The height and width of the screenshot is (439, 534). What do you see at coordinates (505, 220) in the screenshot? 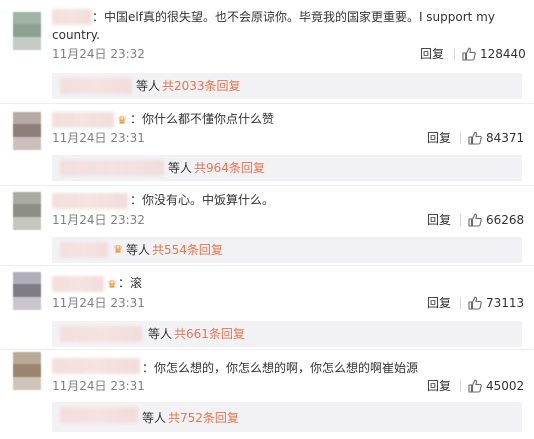
I see `like-count: 66268` at bounding box center [505, 220].